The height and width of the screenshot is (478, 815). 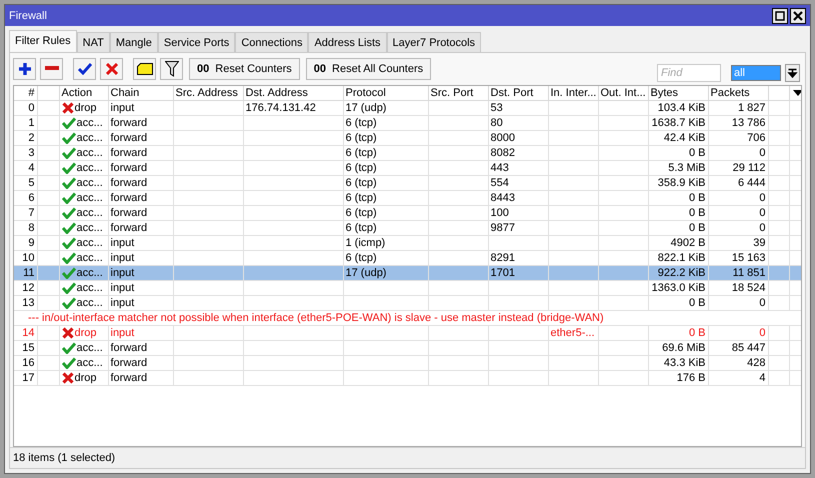 What do you see at coordinates (31, 108) in the screenshot?
I see `number-cell: 0` at bounding box center [31, 108].